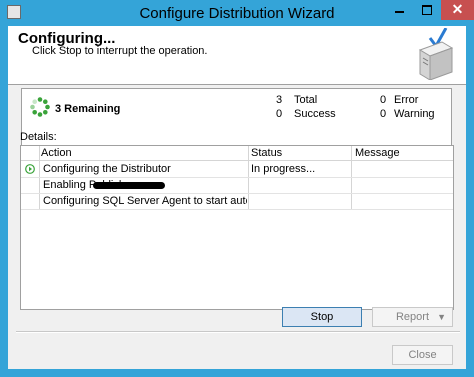 The height and width of the screenshot is (377, 474). I want to click on close-button: Close, so click(422, 355).